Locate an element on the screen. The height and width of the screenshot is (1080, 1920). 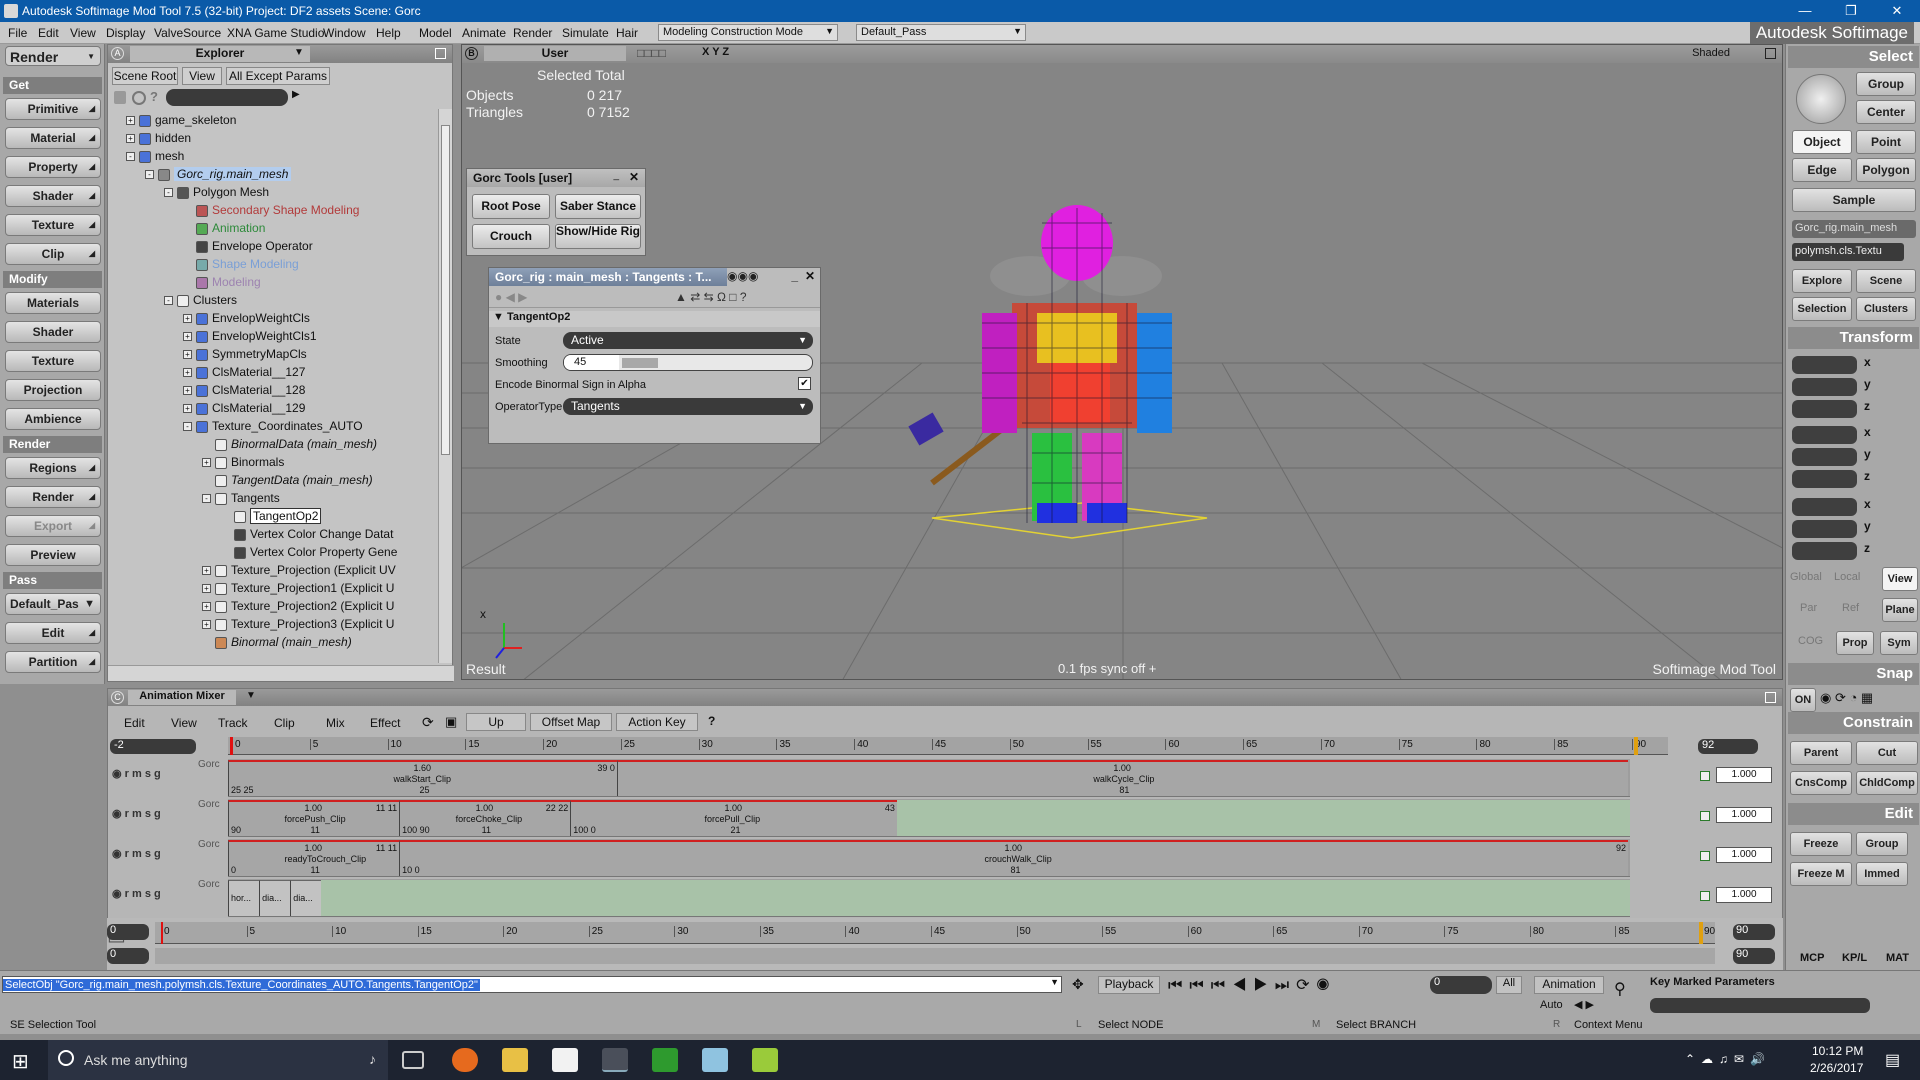
frame-field: 0 is located at coordinates (1461, 985).